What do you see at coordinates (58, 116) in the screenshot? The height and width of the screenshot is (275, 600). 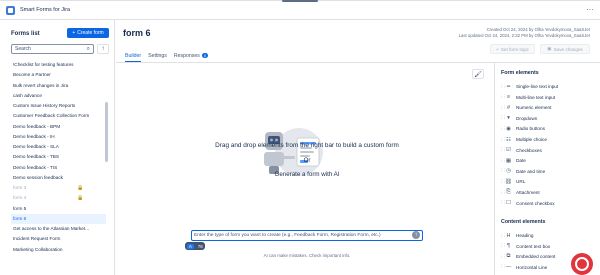 I see `form-list-item: Customer Feedback Collection Form` at bounding box center [58, 116].